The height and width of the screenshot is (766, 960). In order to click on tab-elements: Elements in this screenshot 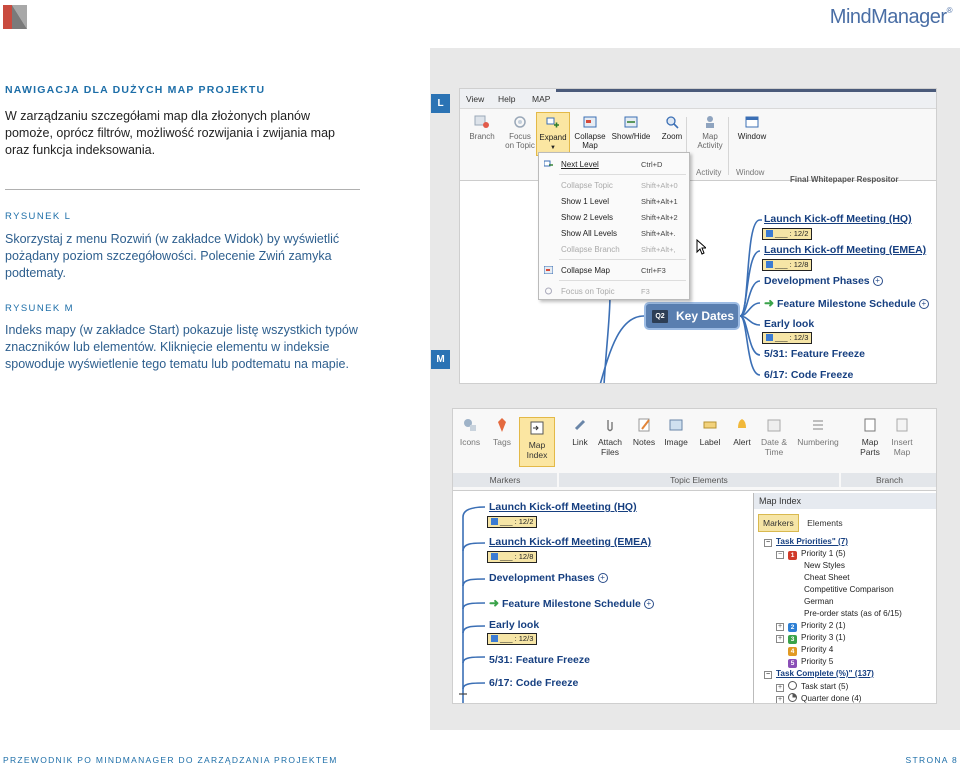, I will do `click(824, 523)`.